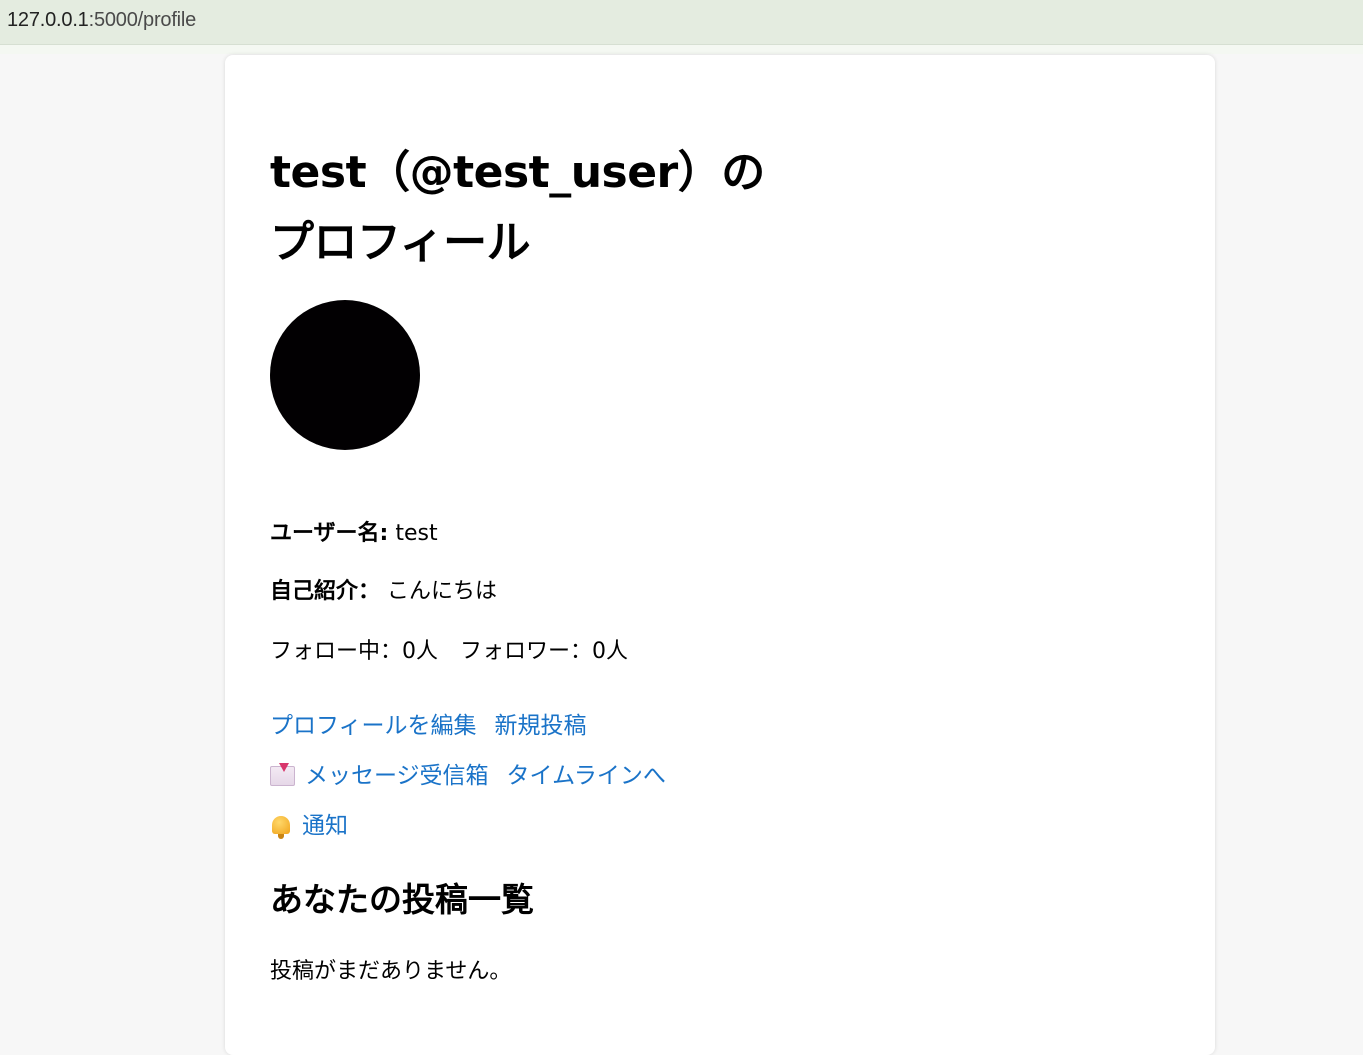 This screenshot has height=1055, width=1363. What do you see at coordinates (586, 776) in the screenshot?
I see `timeline-link: タイムラインへ` at bounding box center [586, 776].